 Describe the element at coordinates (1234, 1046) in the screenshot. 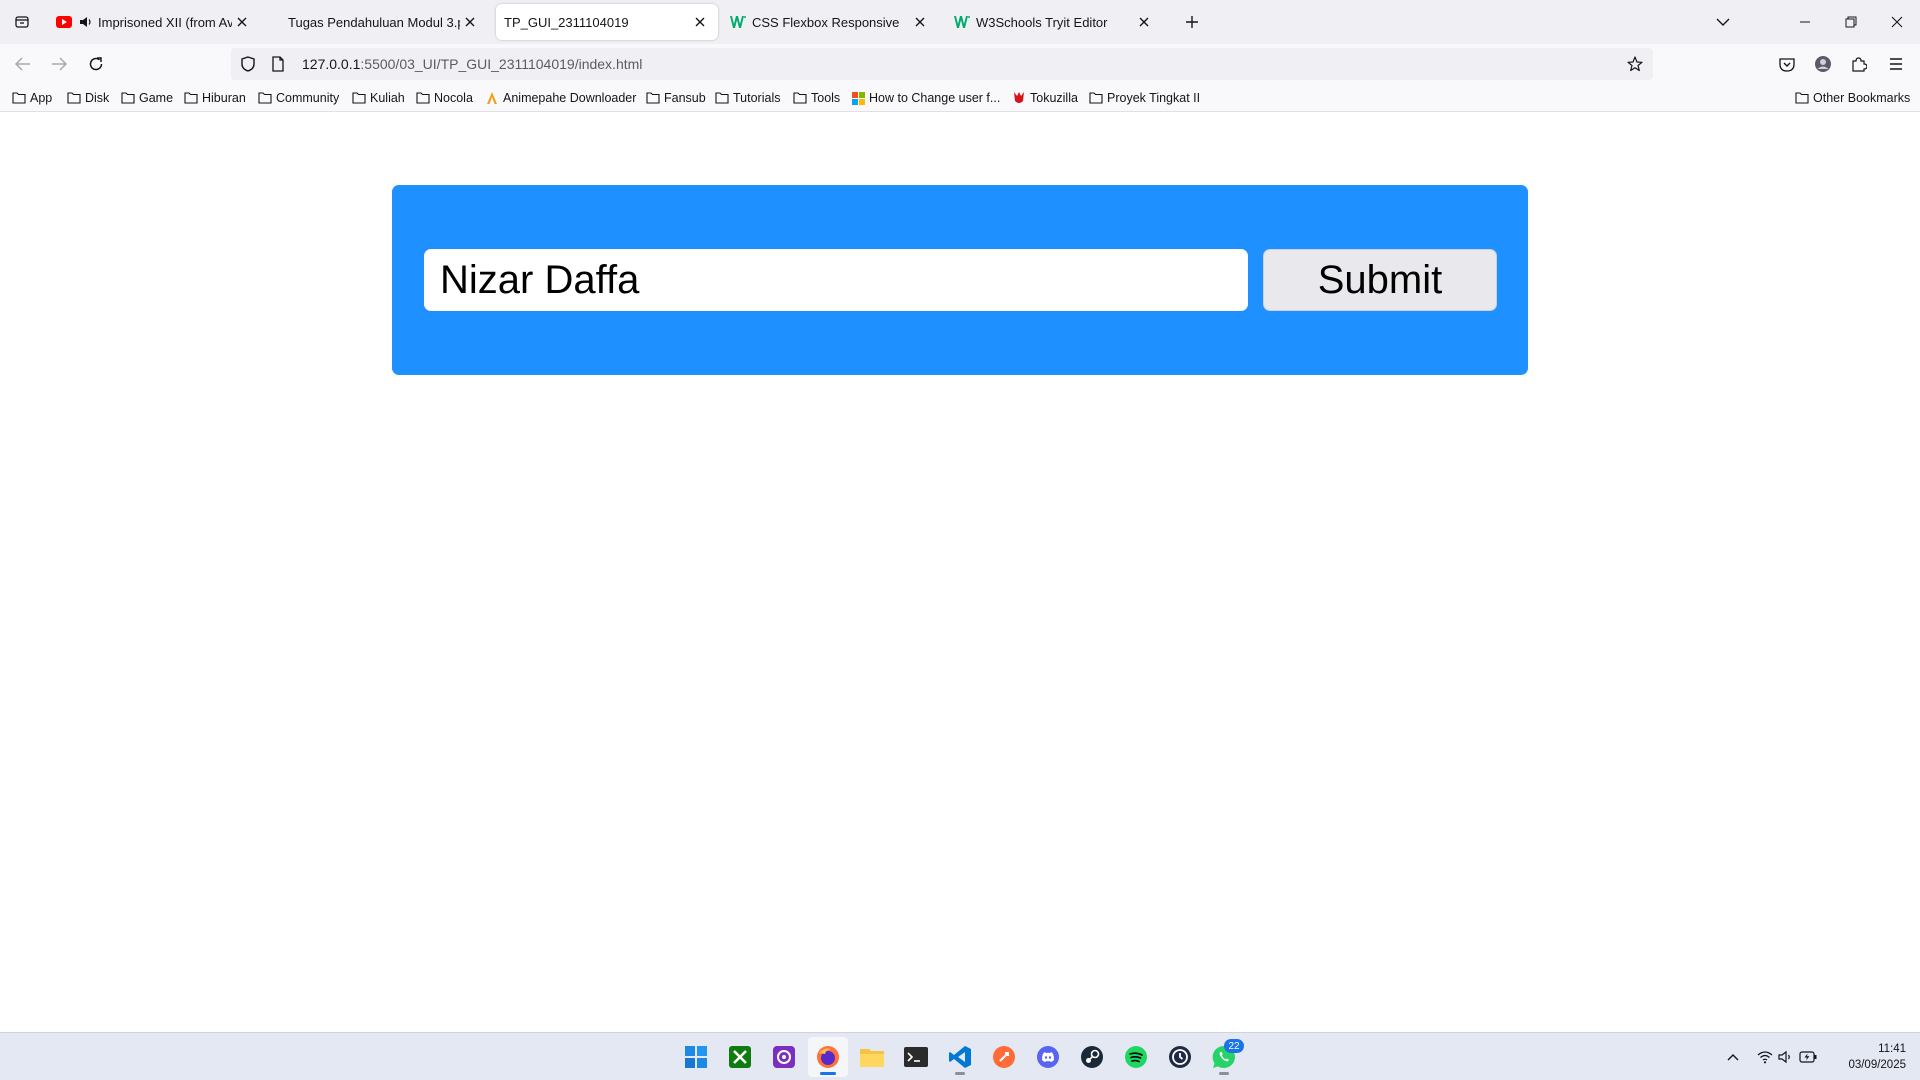

I see `notification-badge: 22` at that location.